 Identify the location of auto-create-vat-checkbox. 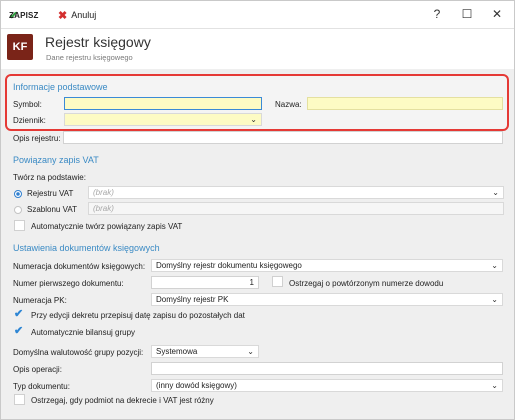
(19, 225).